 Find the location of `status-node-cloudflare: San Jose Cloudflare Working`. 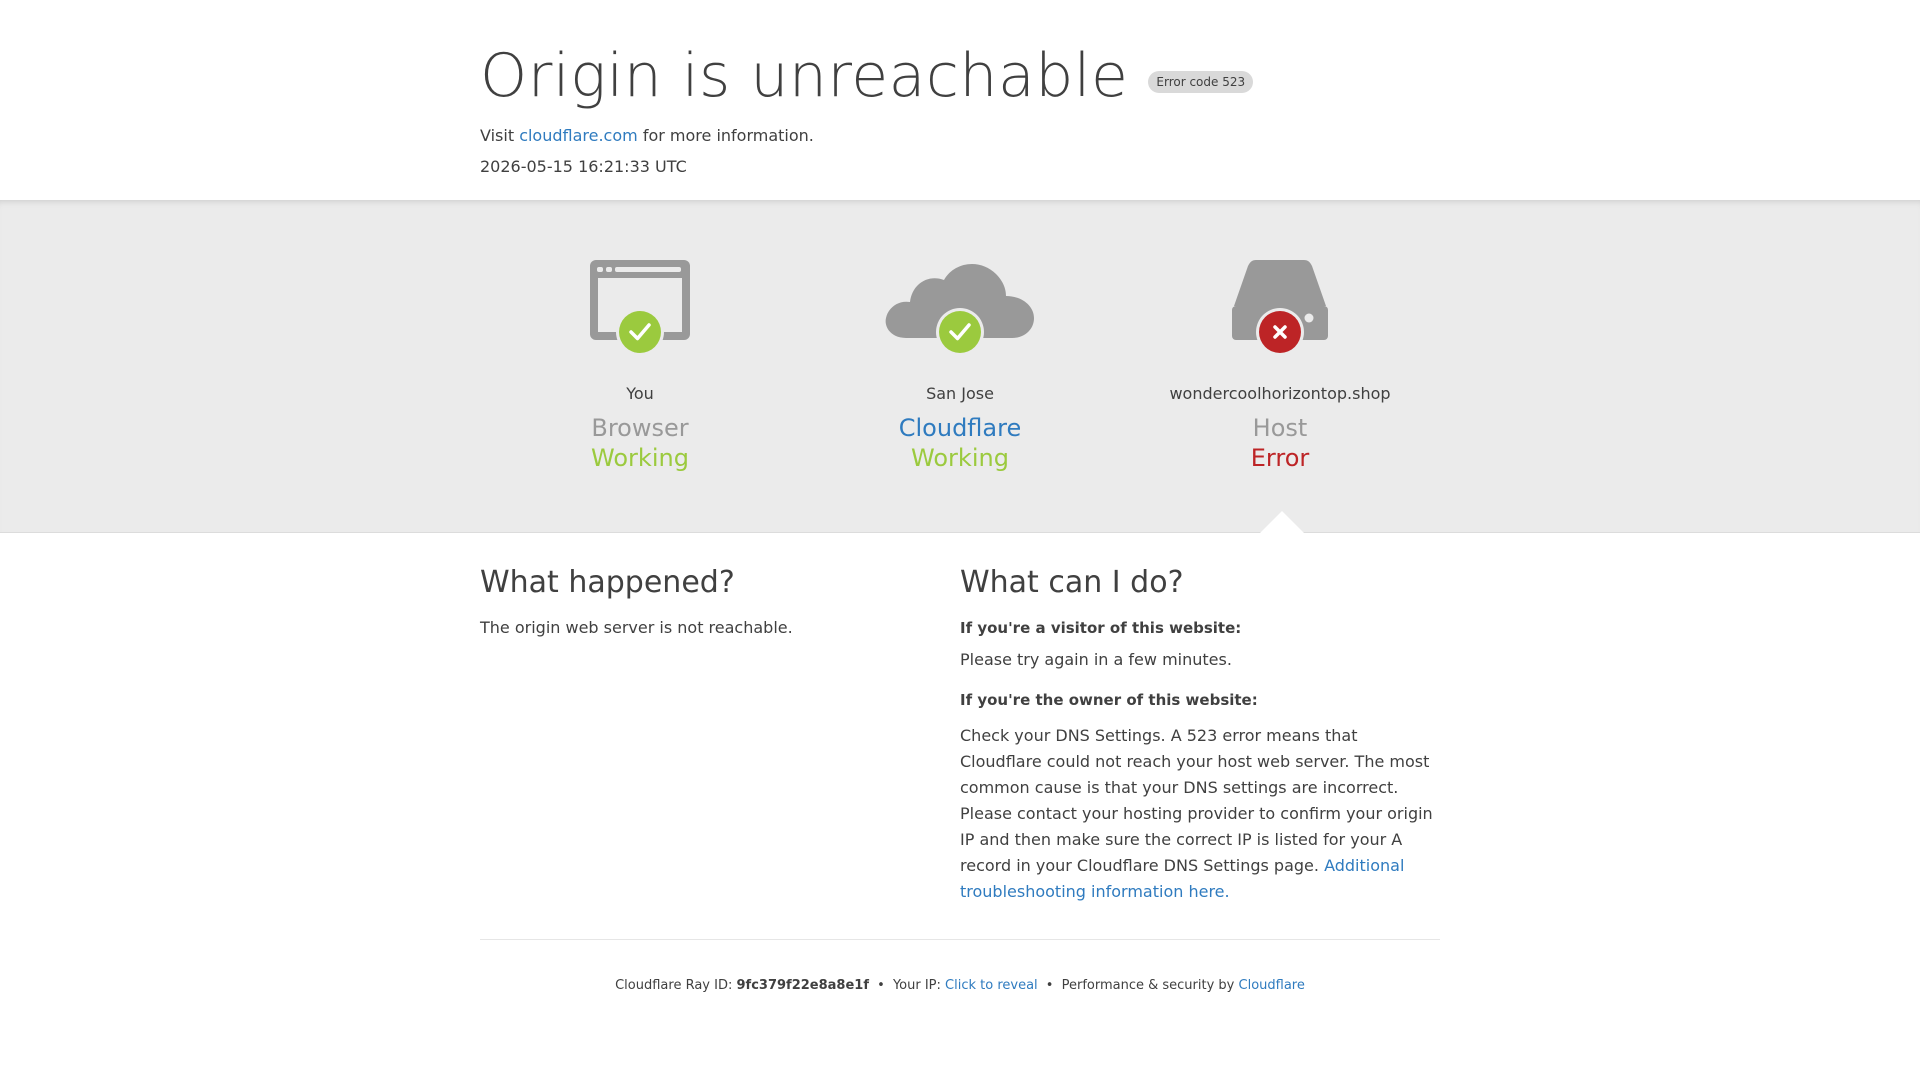

status-node-cloudflare: San Jose Cloudflare Working is located at coordinates (960, 367).